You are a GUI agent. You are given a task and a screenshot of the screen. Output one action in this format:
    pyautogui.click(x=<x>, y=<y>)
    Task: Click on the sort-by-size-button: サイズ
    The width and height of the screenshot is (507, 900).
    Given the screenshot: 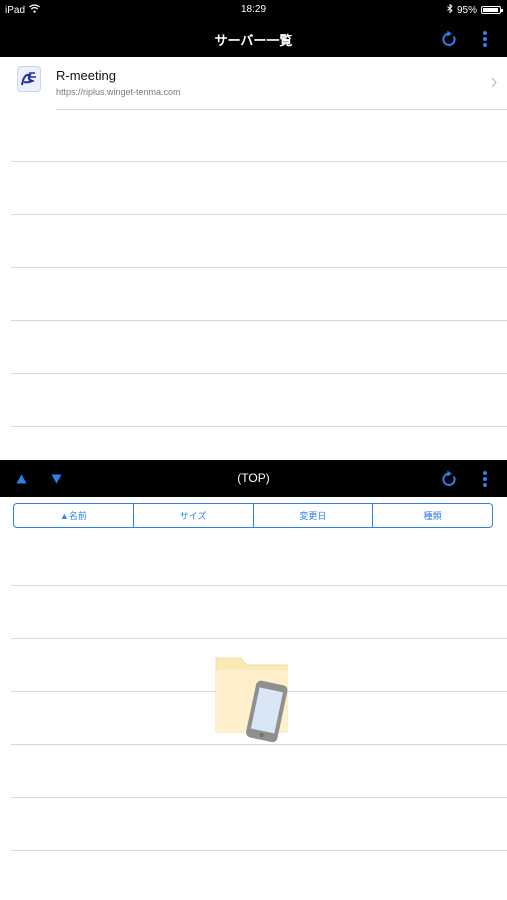 What is the action you would take?
    pyautogui.click(x=194, y=515)
    